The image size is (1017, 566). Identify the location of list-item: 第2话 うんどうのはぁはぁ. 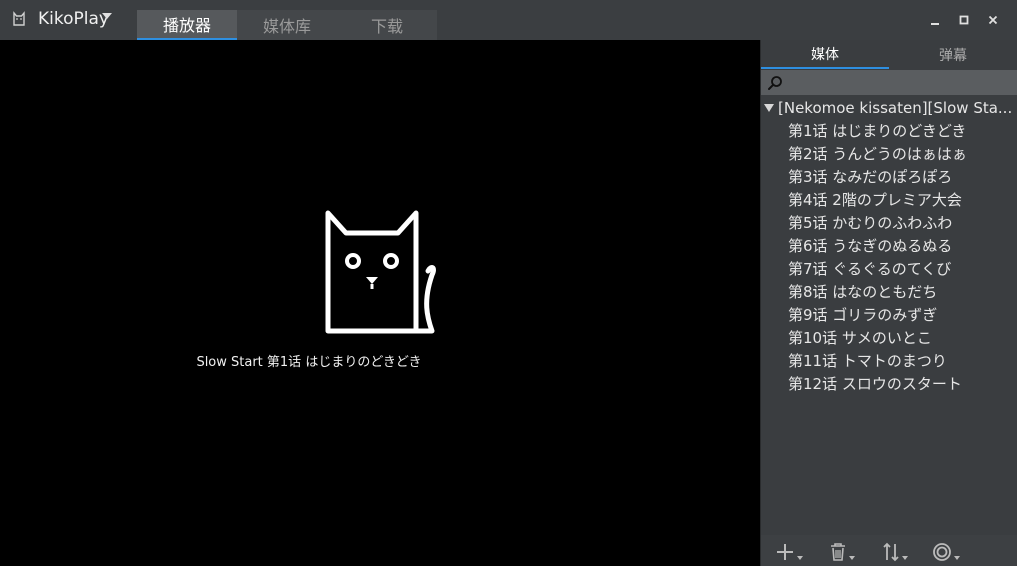
(889, 153).